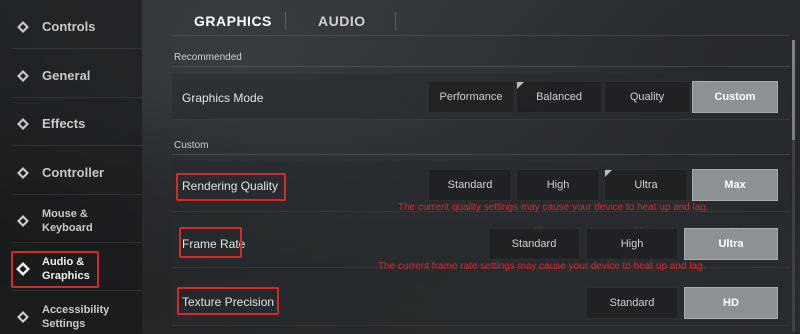 The image size is (800, 334). Describe the element at coordinates (210, 242) in the screenshot. I see `highlight-box-frame-rate` at that location.